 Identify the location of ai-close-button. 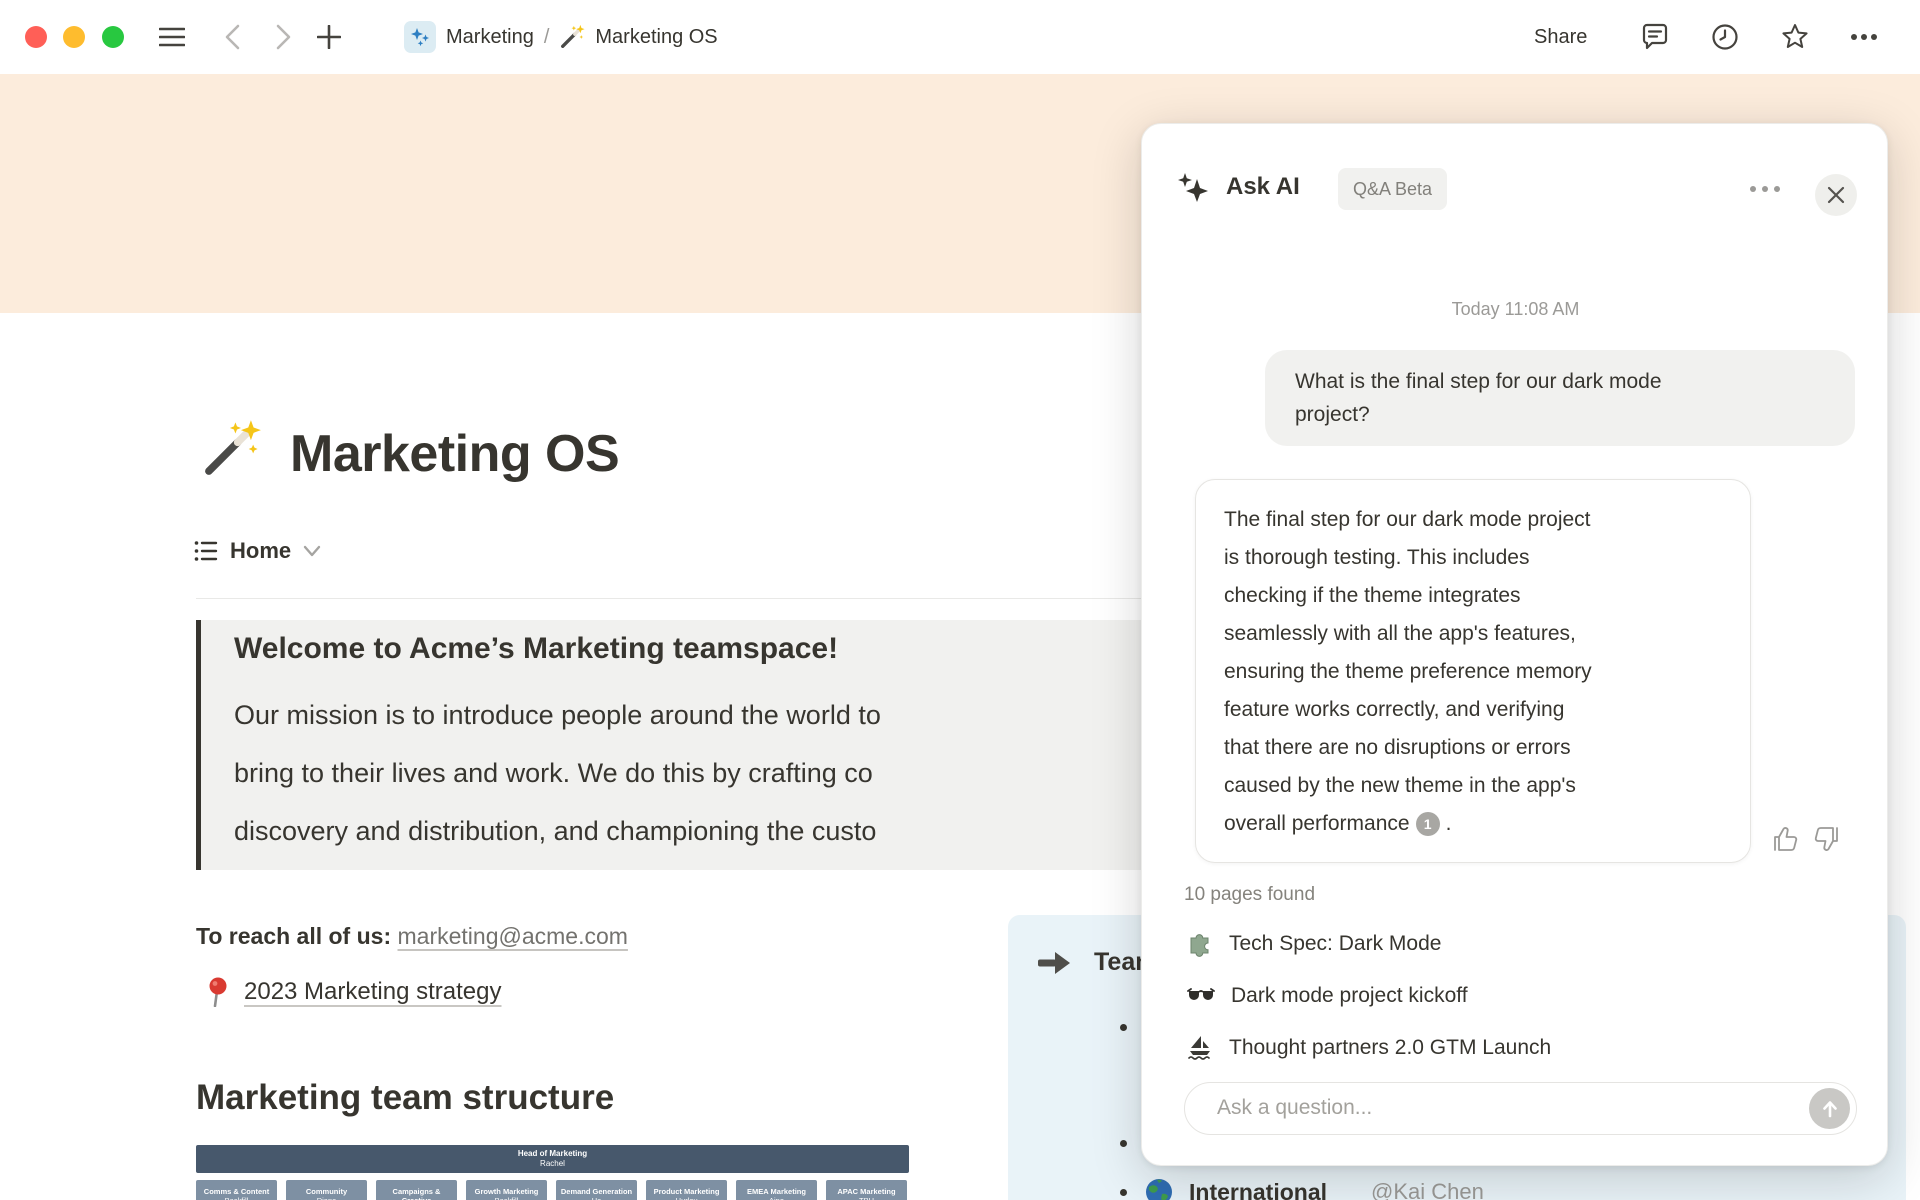
(1836, 195).